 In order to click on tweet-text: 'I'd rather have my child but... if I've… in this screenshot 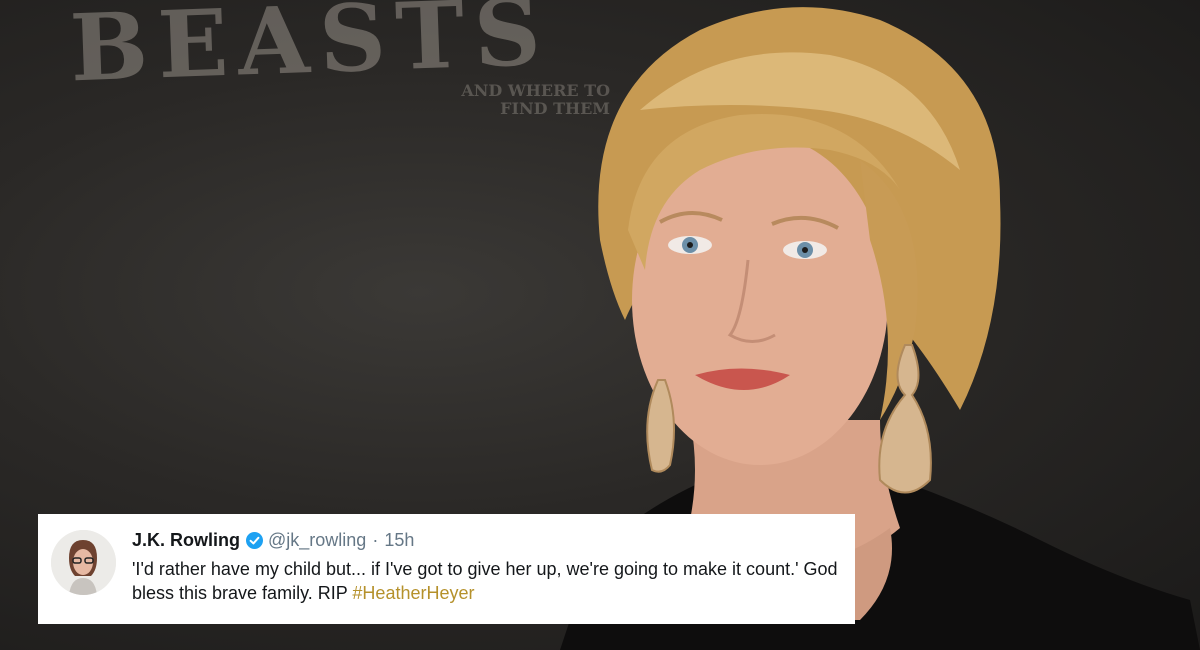, I will do `click(488, 581)`.